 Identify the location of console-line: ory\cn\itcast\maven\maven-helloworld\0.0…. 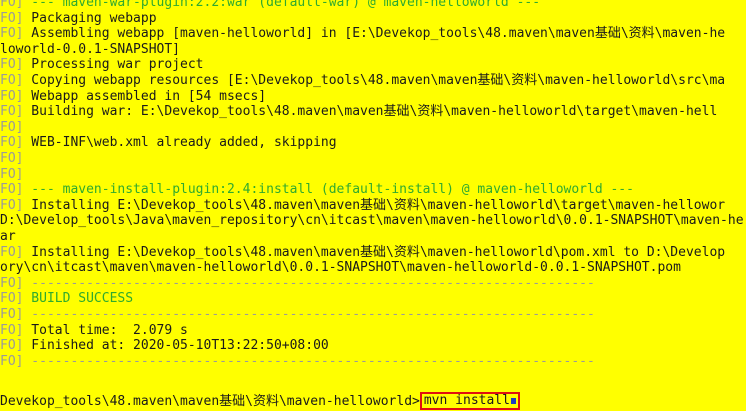
(340, 268).